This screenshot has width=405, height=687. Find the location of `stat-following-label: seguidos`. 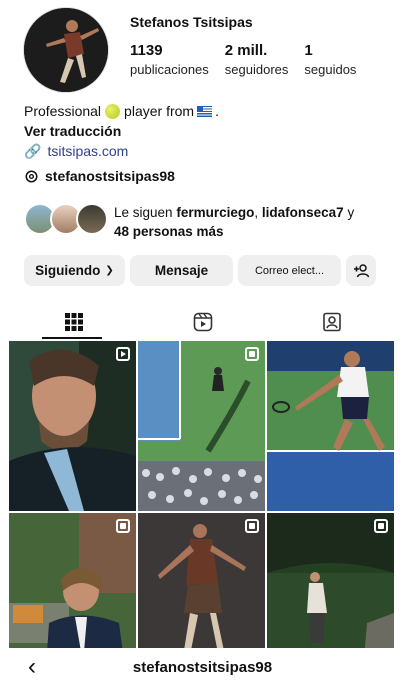

stat-following-label: seguidos is located at coordinates (330, 69).